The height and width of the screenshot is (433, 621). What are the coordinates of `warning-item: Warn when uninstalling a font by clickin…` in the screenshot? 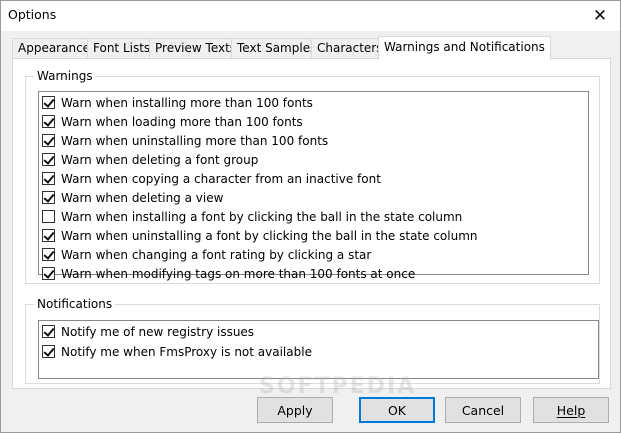 It's located at (258, 235).